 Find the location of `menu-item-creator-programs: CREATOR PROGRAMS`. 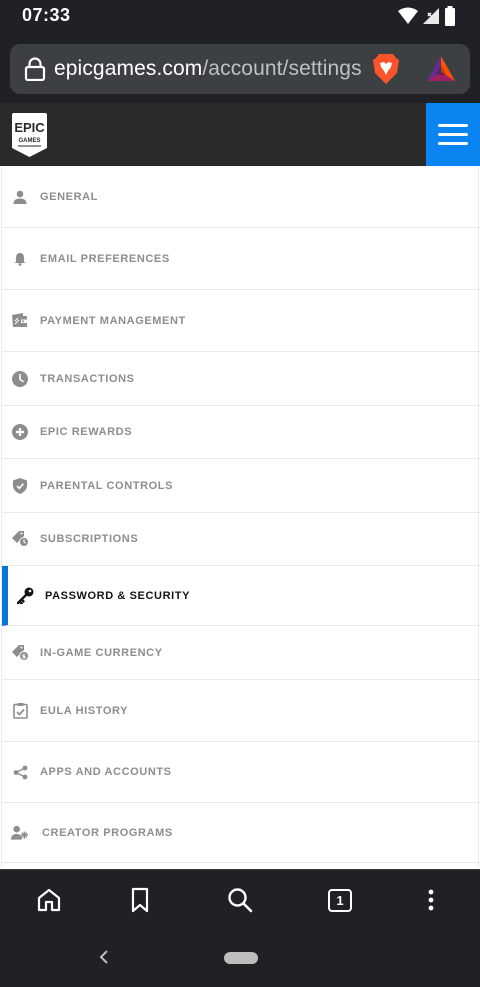

menu-item-creator-programs: CREATOR PROGRAMS is located at coordinates (241, 833).